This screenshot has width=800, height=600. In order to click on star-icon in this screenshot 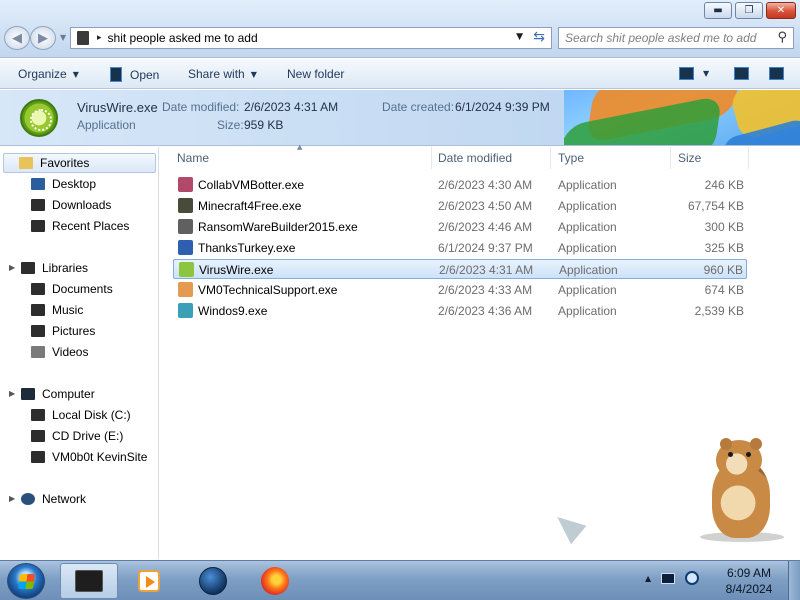, I will do `click(26, 163)`.